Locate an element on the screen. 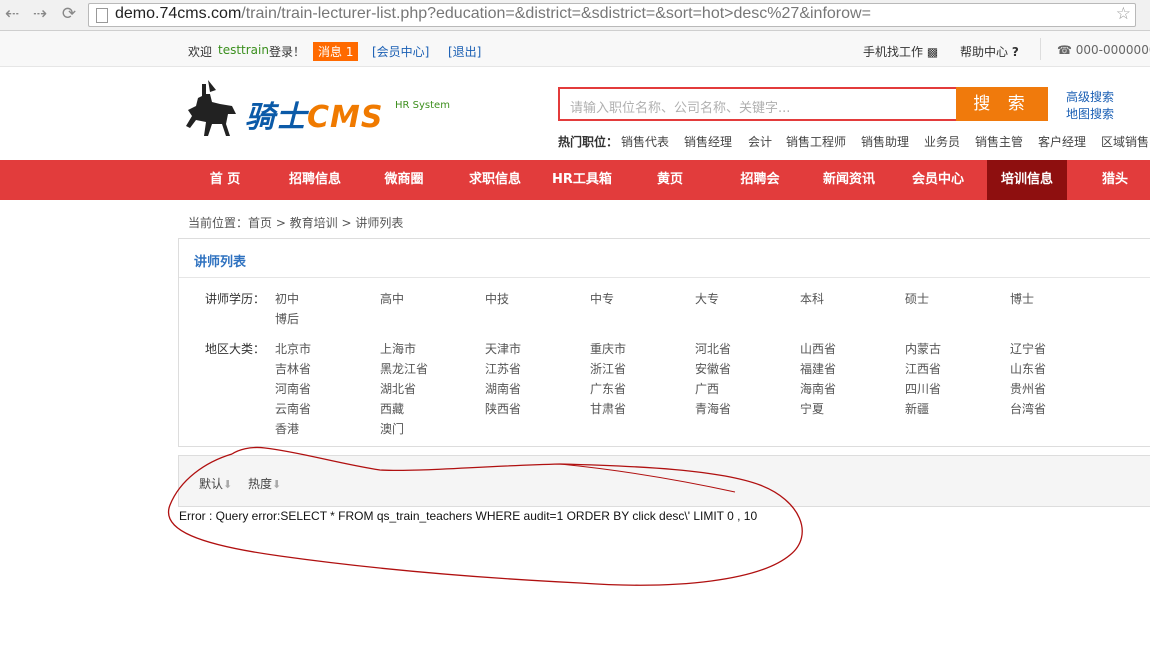 Image resolution: width=1150 pixels, height=669 pixels. breadcrumb: 当前位置：首页 > 教育培训 > 讲师列表 is located at coordinates (296, 223).